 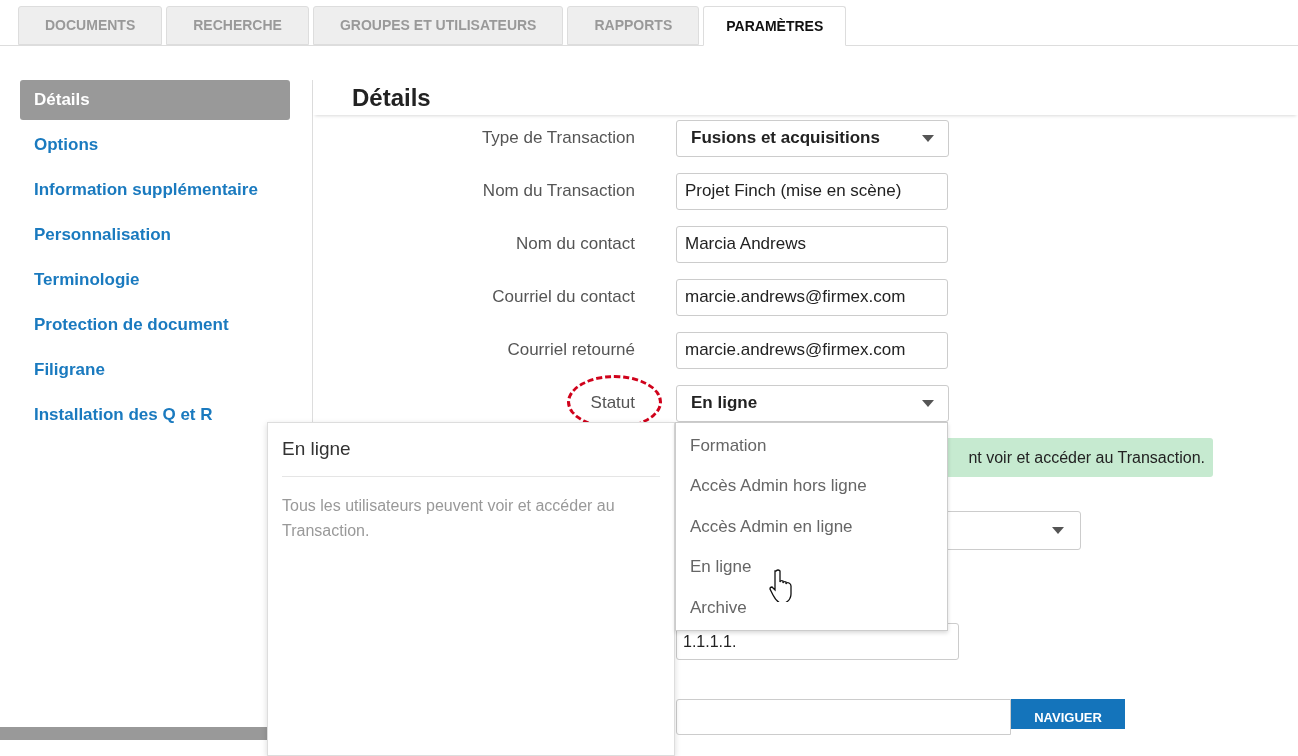 I want to click on sidebar-item: Installation des Q et R, so click(x=155, y=415).